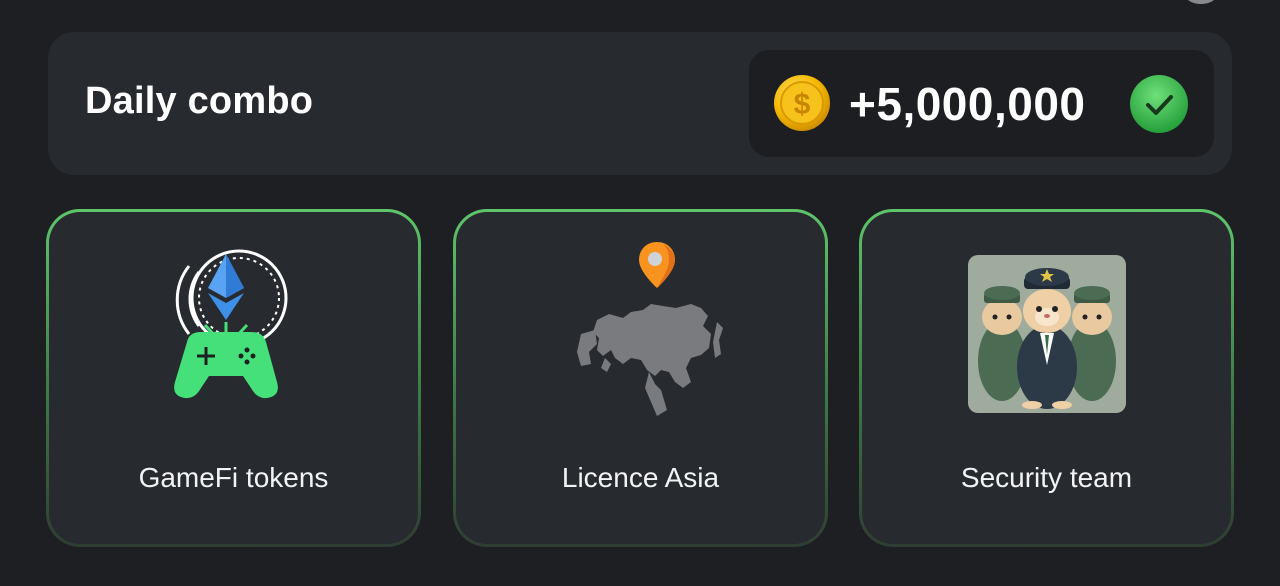 The image size is (1280, 586). I want to click on checkmark-icon, so click(1159, 104).